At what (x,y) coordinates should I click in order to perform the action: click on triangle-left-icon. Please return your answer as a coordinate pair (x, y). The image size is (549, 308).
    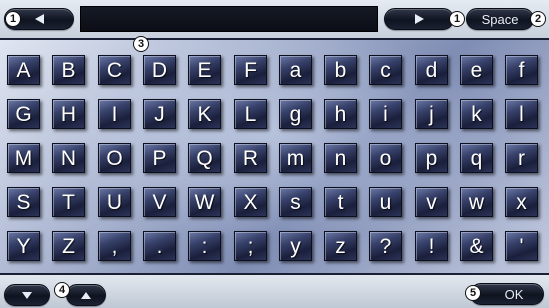
    Looking at the image, I should click on (39, 19).